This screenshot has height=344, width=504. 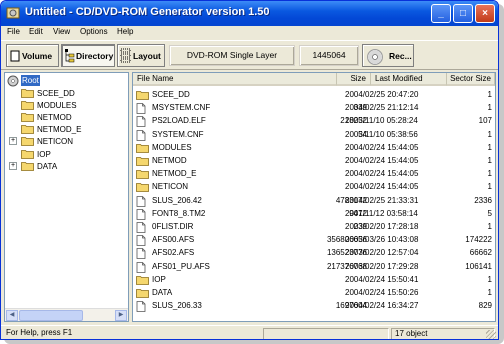 I want to click on file-sector-size: 5, so click(x=489, y=213).